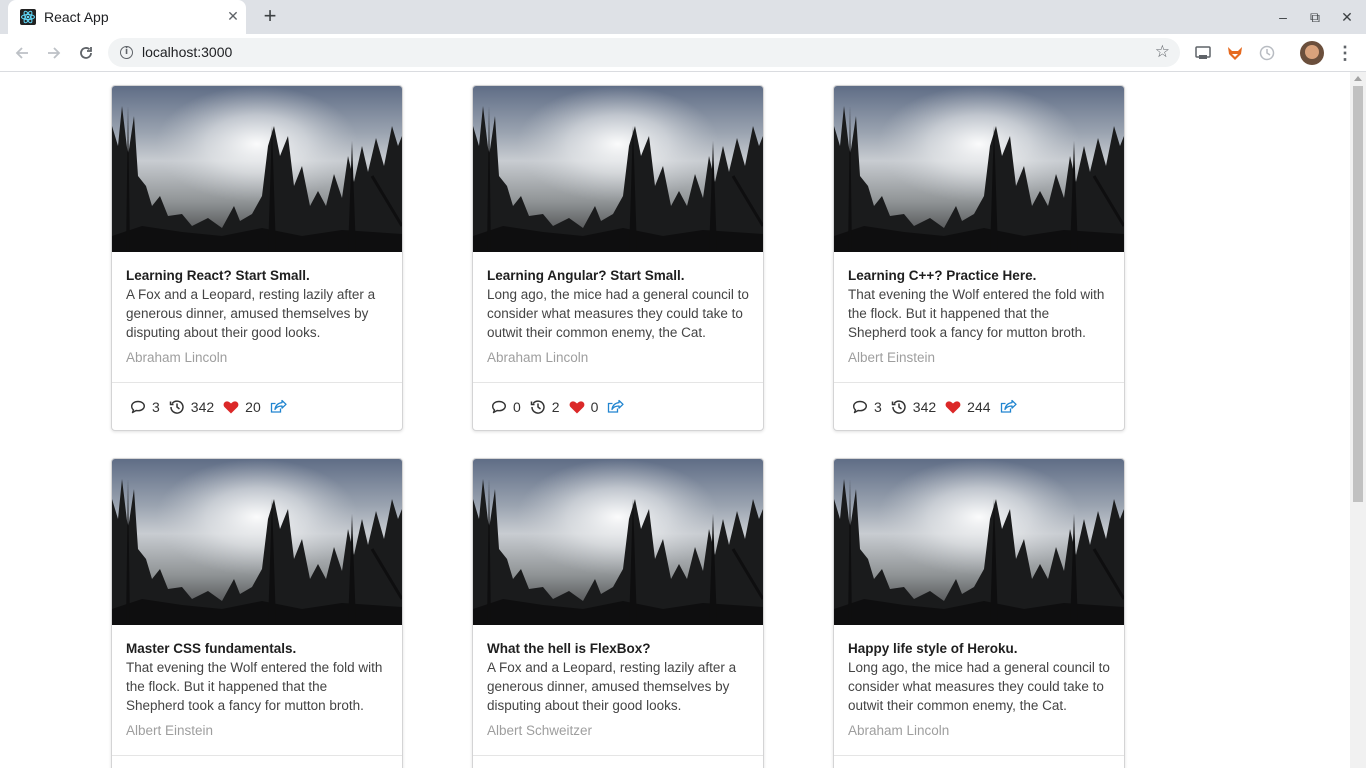  I want to click on views-count: 2, so click(555, 406).